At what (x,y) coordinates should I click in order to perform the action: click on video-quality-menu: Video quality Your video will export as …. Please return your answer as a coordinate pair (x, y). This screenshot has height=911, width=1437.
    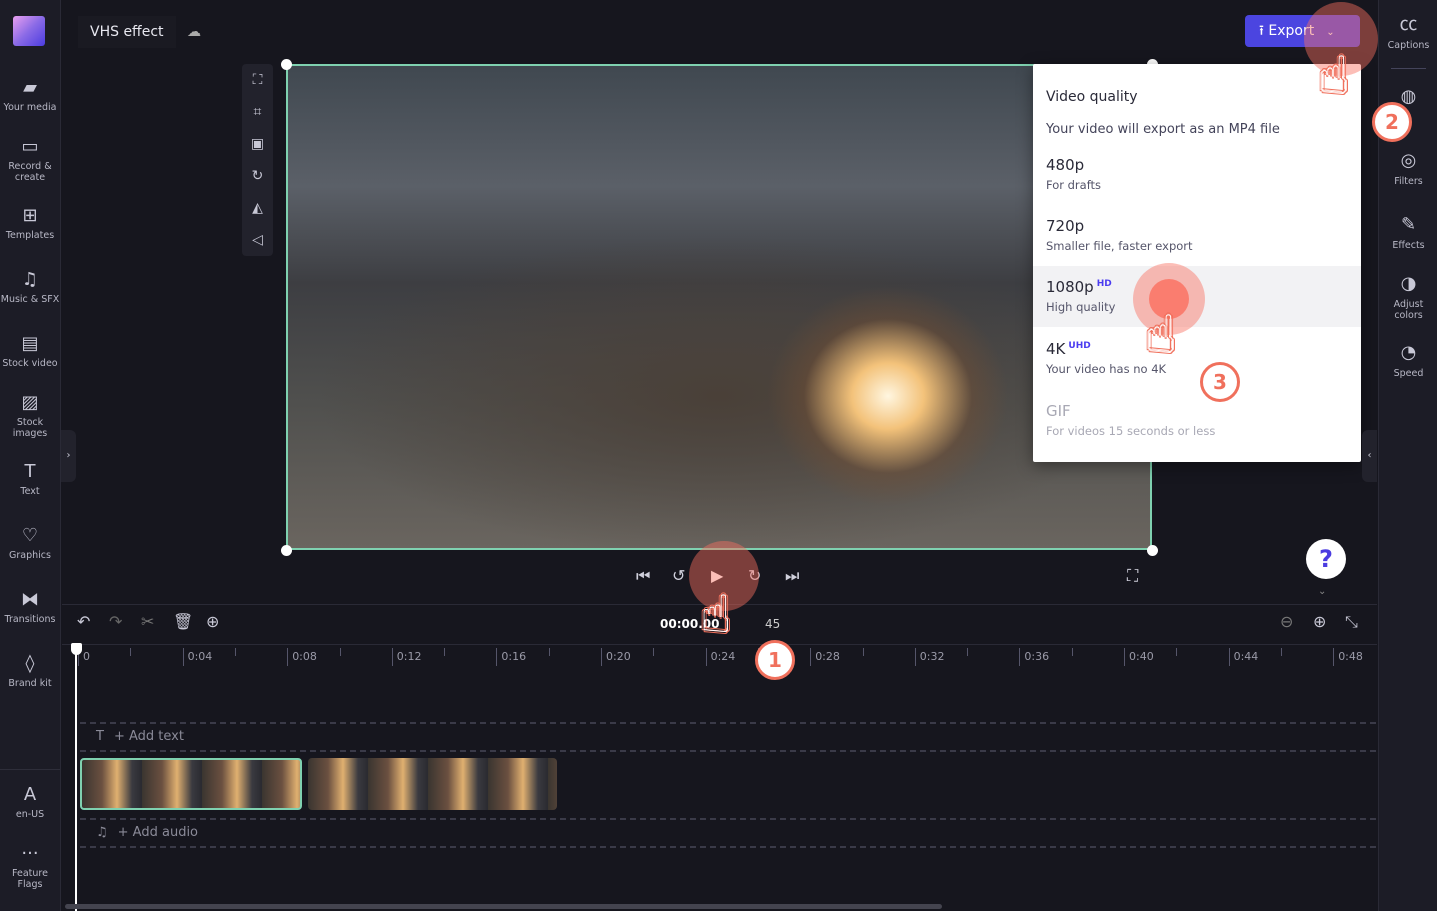
    Looking at the image, I should click on (1197, 263).